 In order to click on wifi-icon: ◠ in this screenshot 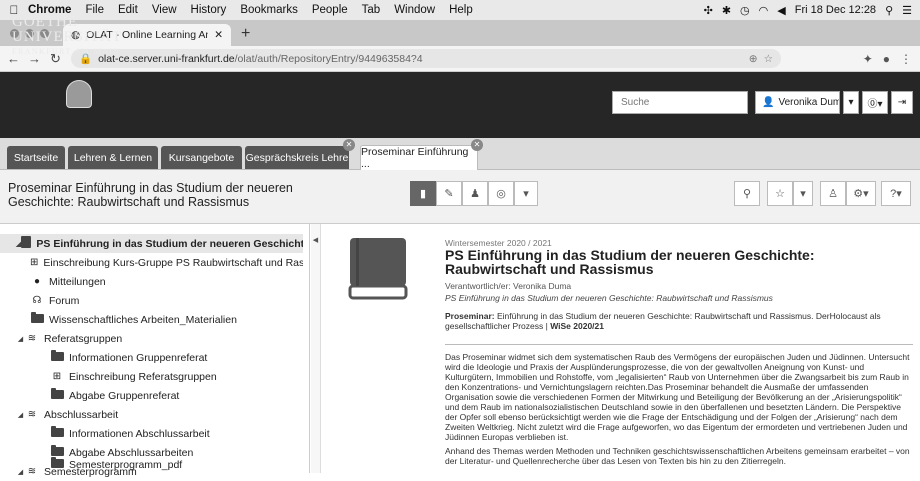, I will do `click(764, 10)`.